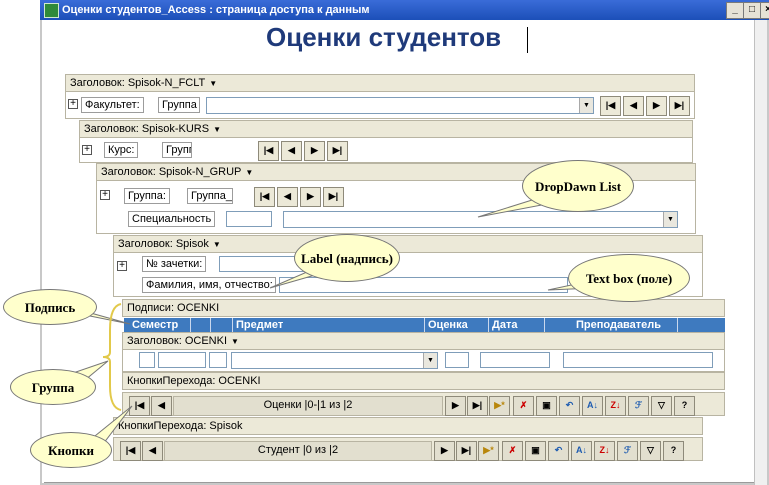  What do you see at coordinates (53, 387) in the screenshot?
I see `callout-group: Группа` at bounding box center [53, 387].